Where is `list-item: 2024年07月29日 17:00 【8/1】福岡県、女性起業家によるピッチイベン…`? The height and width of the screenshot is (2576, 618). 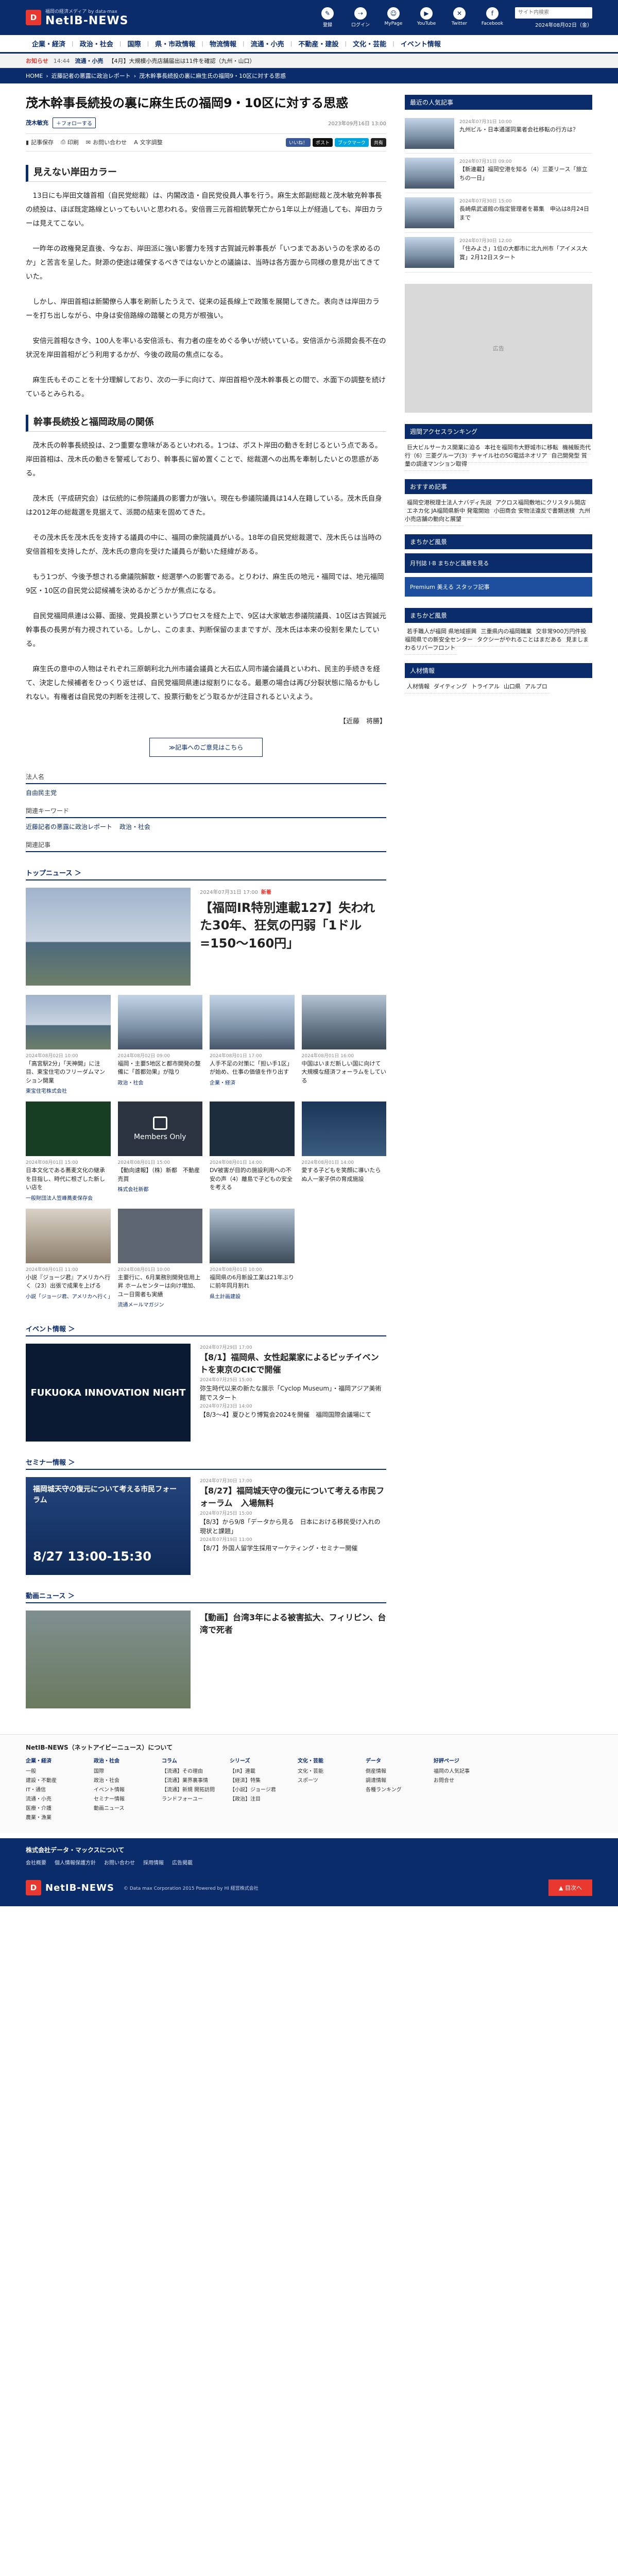 list-item: 2024年07月29日 17:00 【8/1】福岡県、女性起業家によるピッチイベン… is located at coordinates (293, 1360).